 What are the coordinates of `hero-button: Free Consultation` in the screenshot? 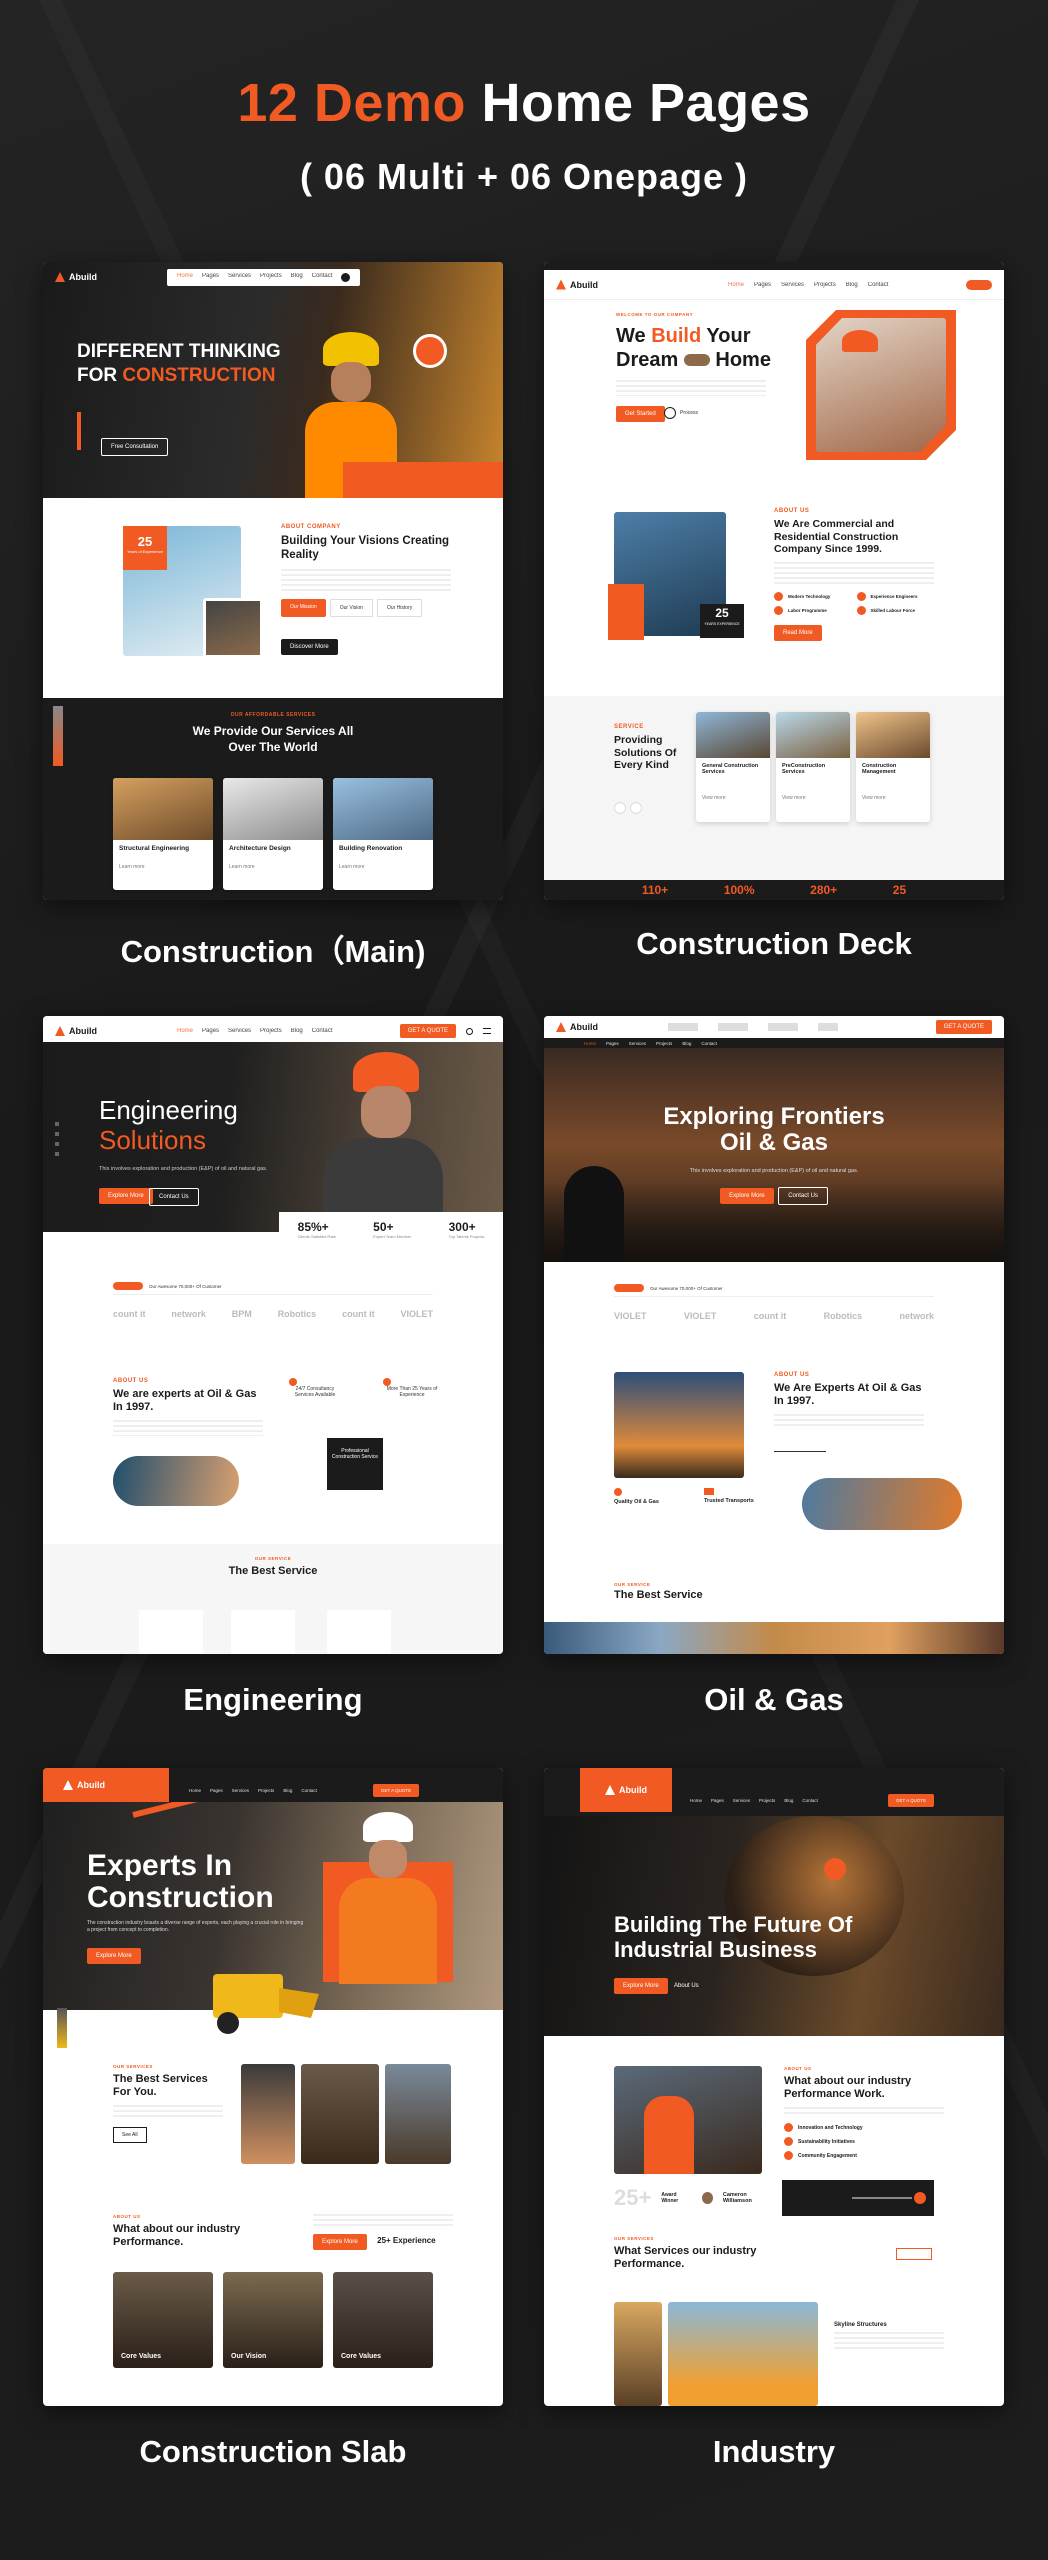 It's located at (135, 447).